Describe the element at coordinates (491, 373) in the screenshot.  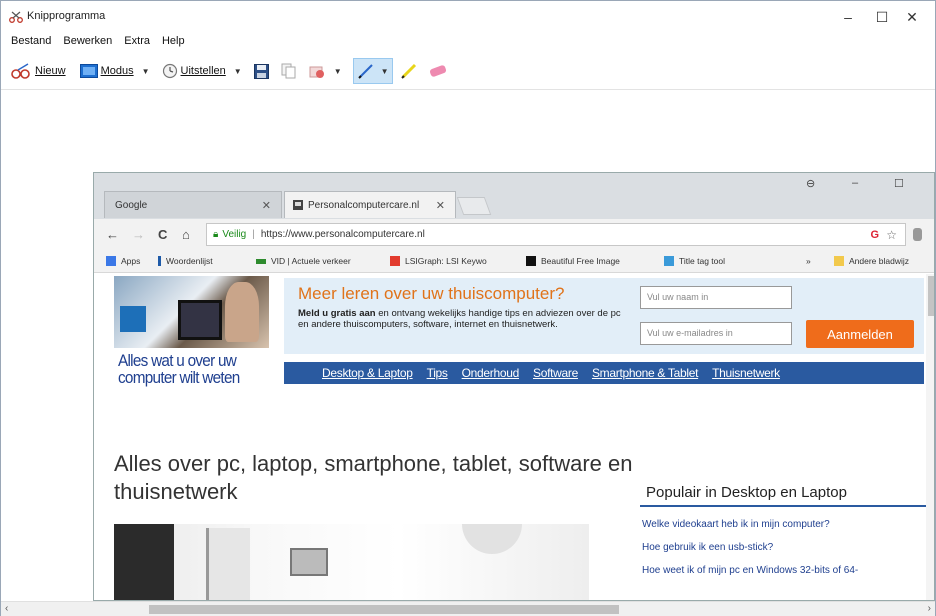
I see `nav-onderhoud: Onderhoud` at that location.